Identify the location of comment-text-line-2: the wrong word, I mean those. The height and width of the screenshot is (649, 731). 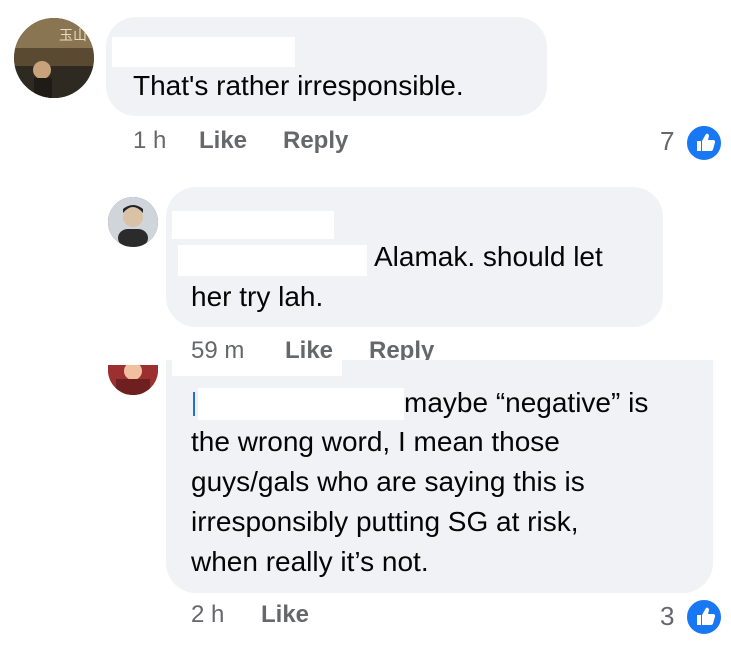
(375, 441).